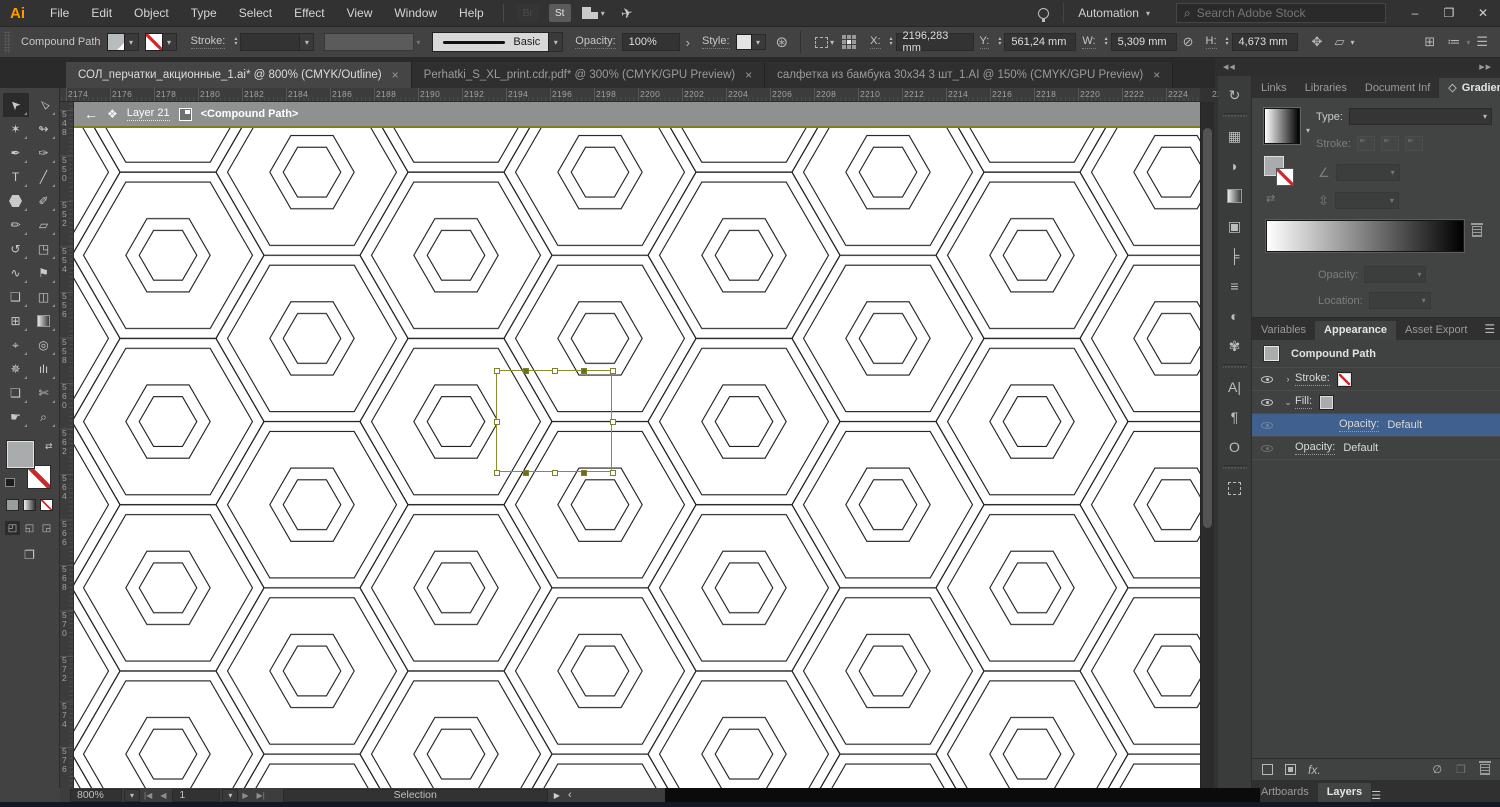 This screenshot has height=807, width=1500. Describe the element at coordinates (204, 13) in the screenshot. I see `menu-type: Type` at that location.